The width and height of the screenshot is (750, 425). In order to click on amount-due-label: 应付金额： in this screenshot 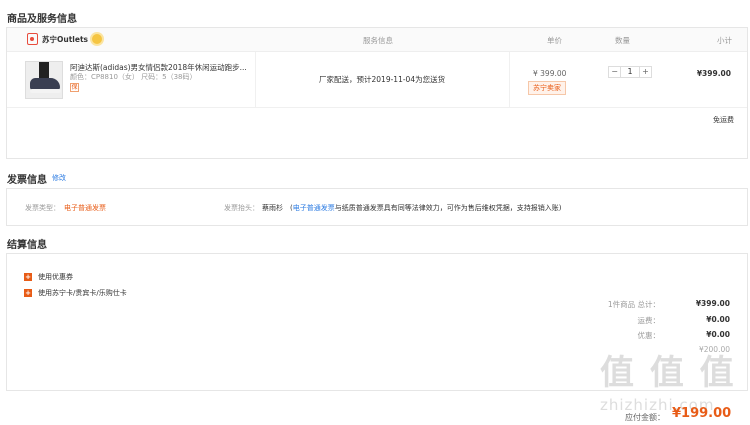, I will do `click(645, 417)`.